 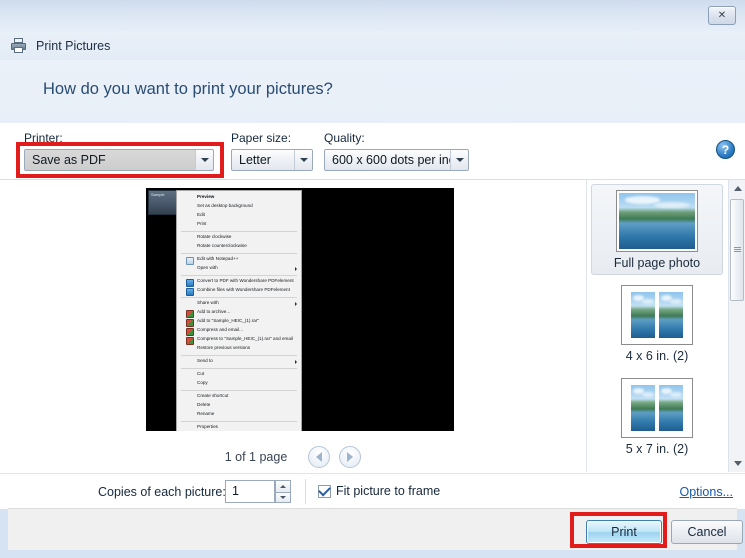 What do you see at coordinates (190, 291) in the screenshot?
I see `pdfelement-icon` at bounding box center [190, 291].